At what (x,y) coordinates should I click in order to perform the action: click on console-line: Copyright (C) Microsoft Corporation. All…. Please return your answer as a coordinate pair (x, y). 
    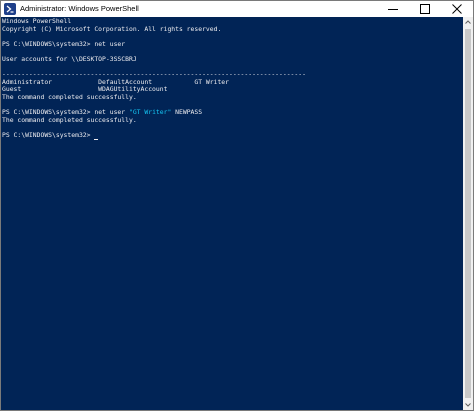
    Looking at the image, I should click on (112, 28).